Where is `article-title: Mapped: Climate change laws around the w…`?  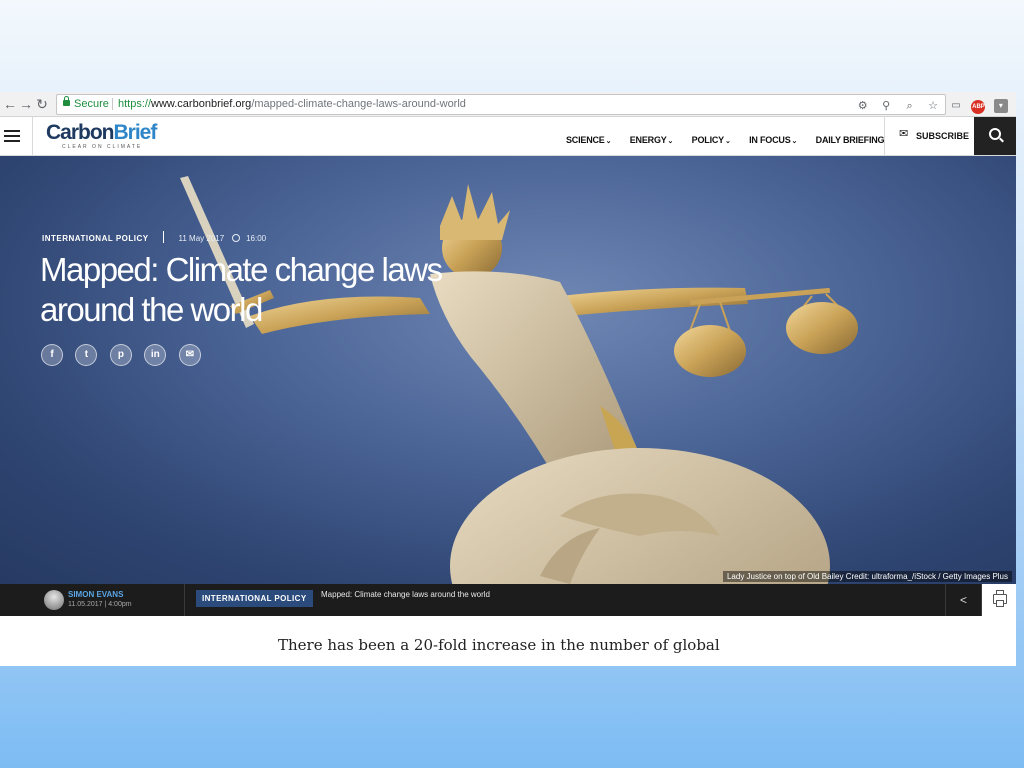 article-title: Mapped: Climate change laws around the w… is located at coordinates (241, 289).